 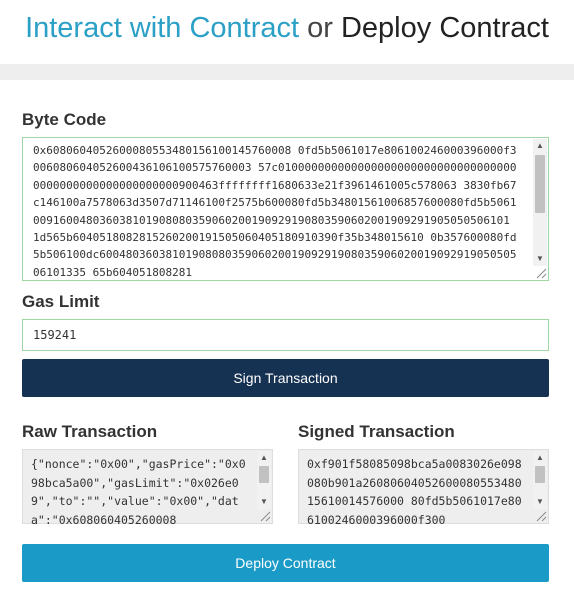 I want to click on raw-tx-scrollbar: ▲ ▼, so click(x=264, y=480).